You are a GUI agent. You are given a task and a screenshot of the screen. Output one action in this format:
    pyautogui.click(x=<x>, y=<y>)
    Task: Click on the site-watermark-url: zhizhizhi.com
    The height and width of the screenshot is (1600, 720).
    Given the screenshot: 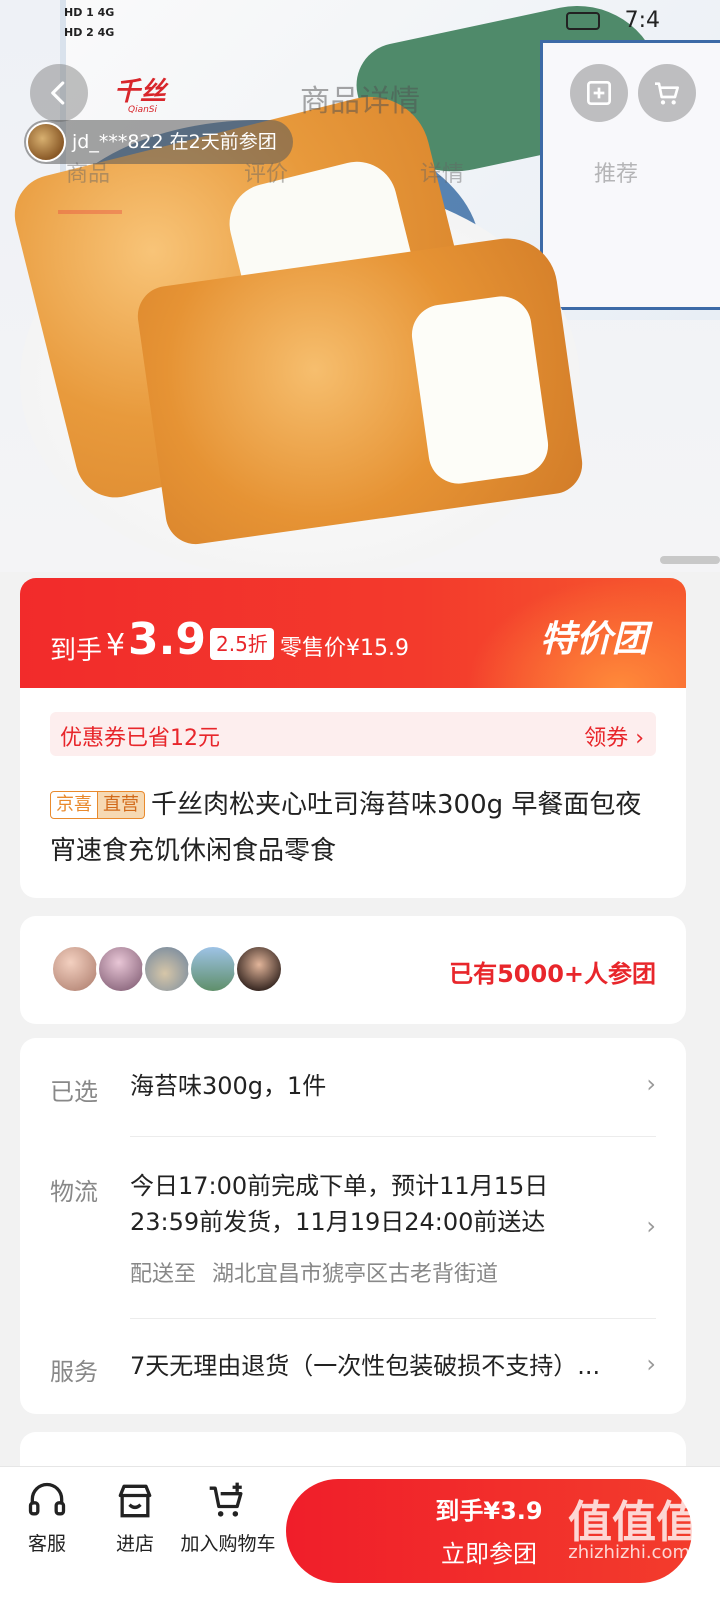 What is the action you would take?
    pyautogui.click(x=629, y=1552)
    